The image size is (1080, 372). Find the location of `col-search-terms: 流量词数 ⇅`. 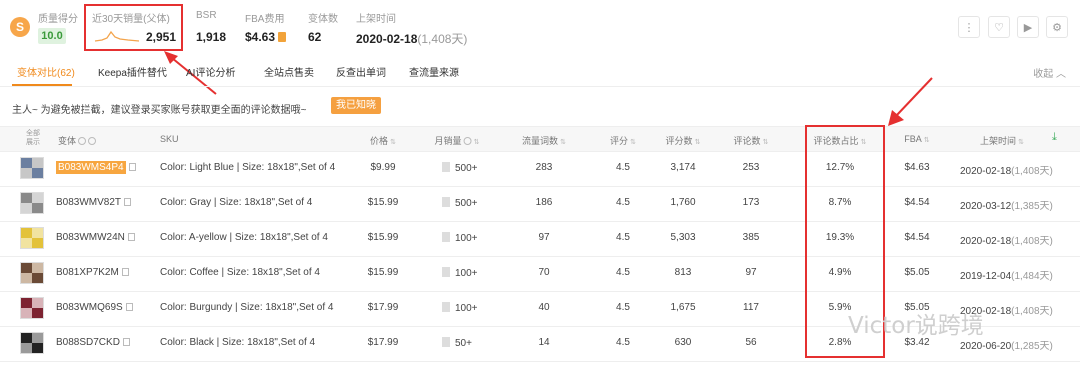

col-search-terms: 流量词数 ⇅ is located at coordinates (544, 140).